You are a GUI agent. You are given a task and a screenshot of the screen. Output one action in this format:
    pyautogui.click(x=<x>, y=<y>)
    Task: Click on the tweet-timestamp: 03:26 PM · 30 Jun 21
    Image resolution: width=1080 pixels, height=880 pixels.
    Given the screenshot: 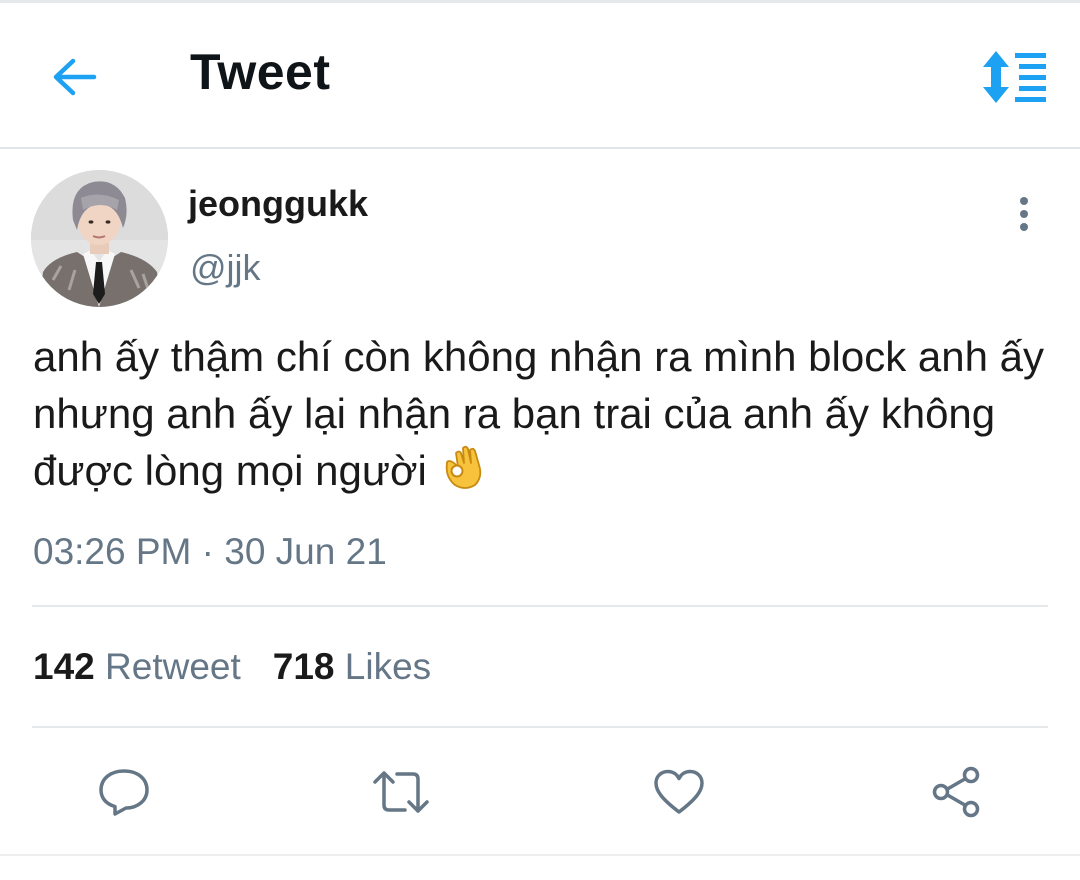 What is the action you would take?
    pyautogui.click(x=210, y=551)
    